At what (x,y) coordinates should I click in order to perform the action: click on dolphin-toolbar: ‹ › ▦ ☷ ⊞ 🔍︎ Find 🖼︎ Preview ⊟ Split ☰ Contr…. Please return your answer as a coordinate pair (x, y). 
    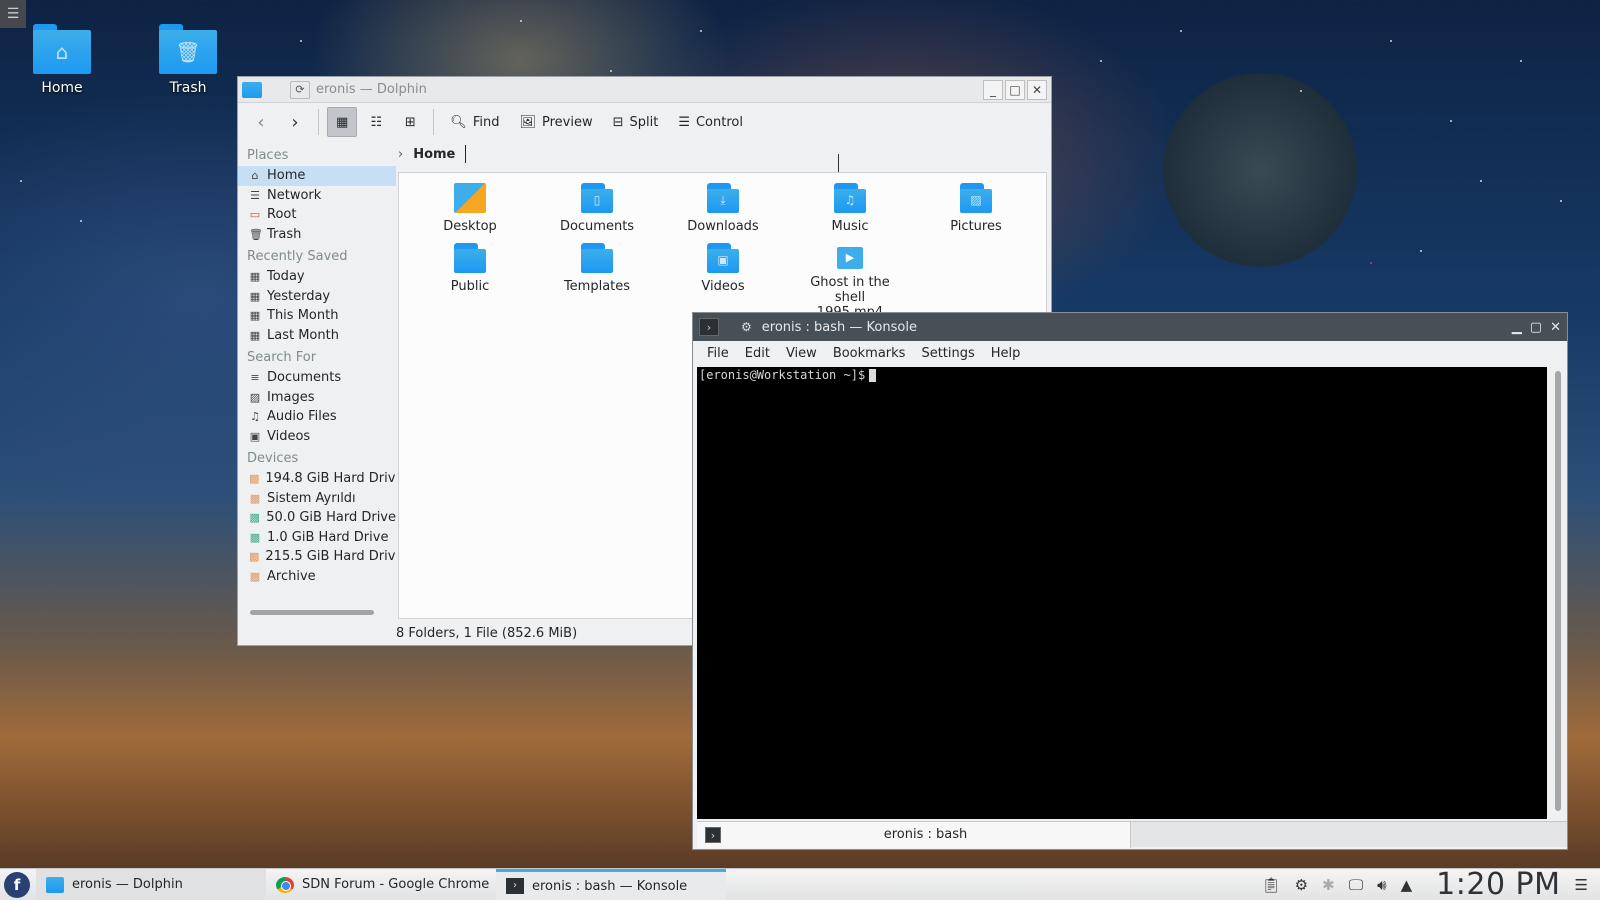
    Looking at the image, I should click on (644, 122).